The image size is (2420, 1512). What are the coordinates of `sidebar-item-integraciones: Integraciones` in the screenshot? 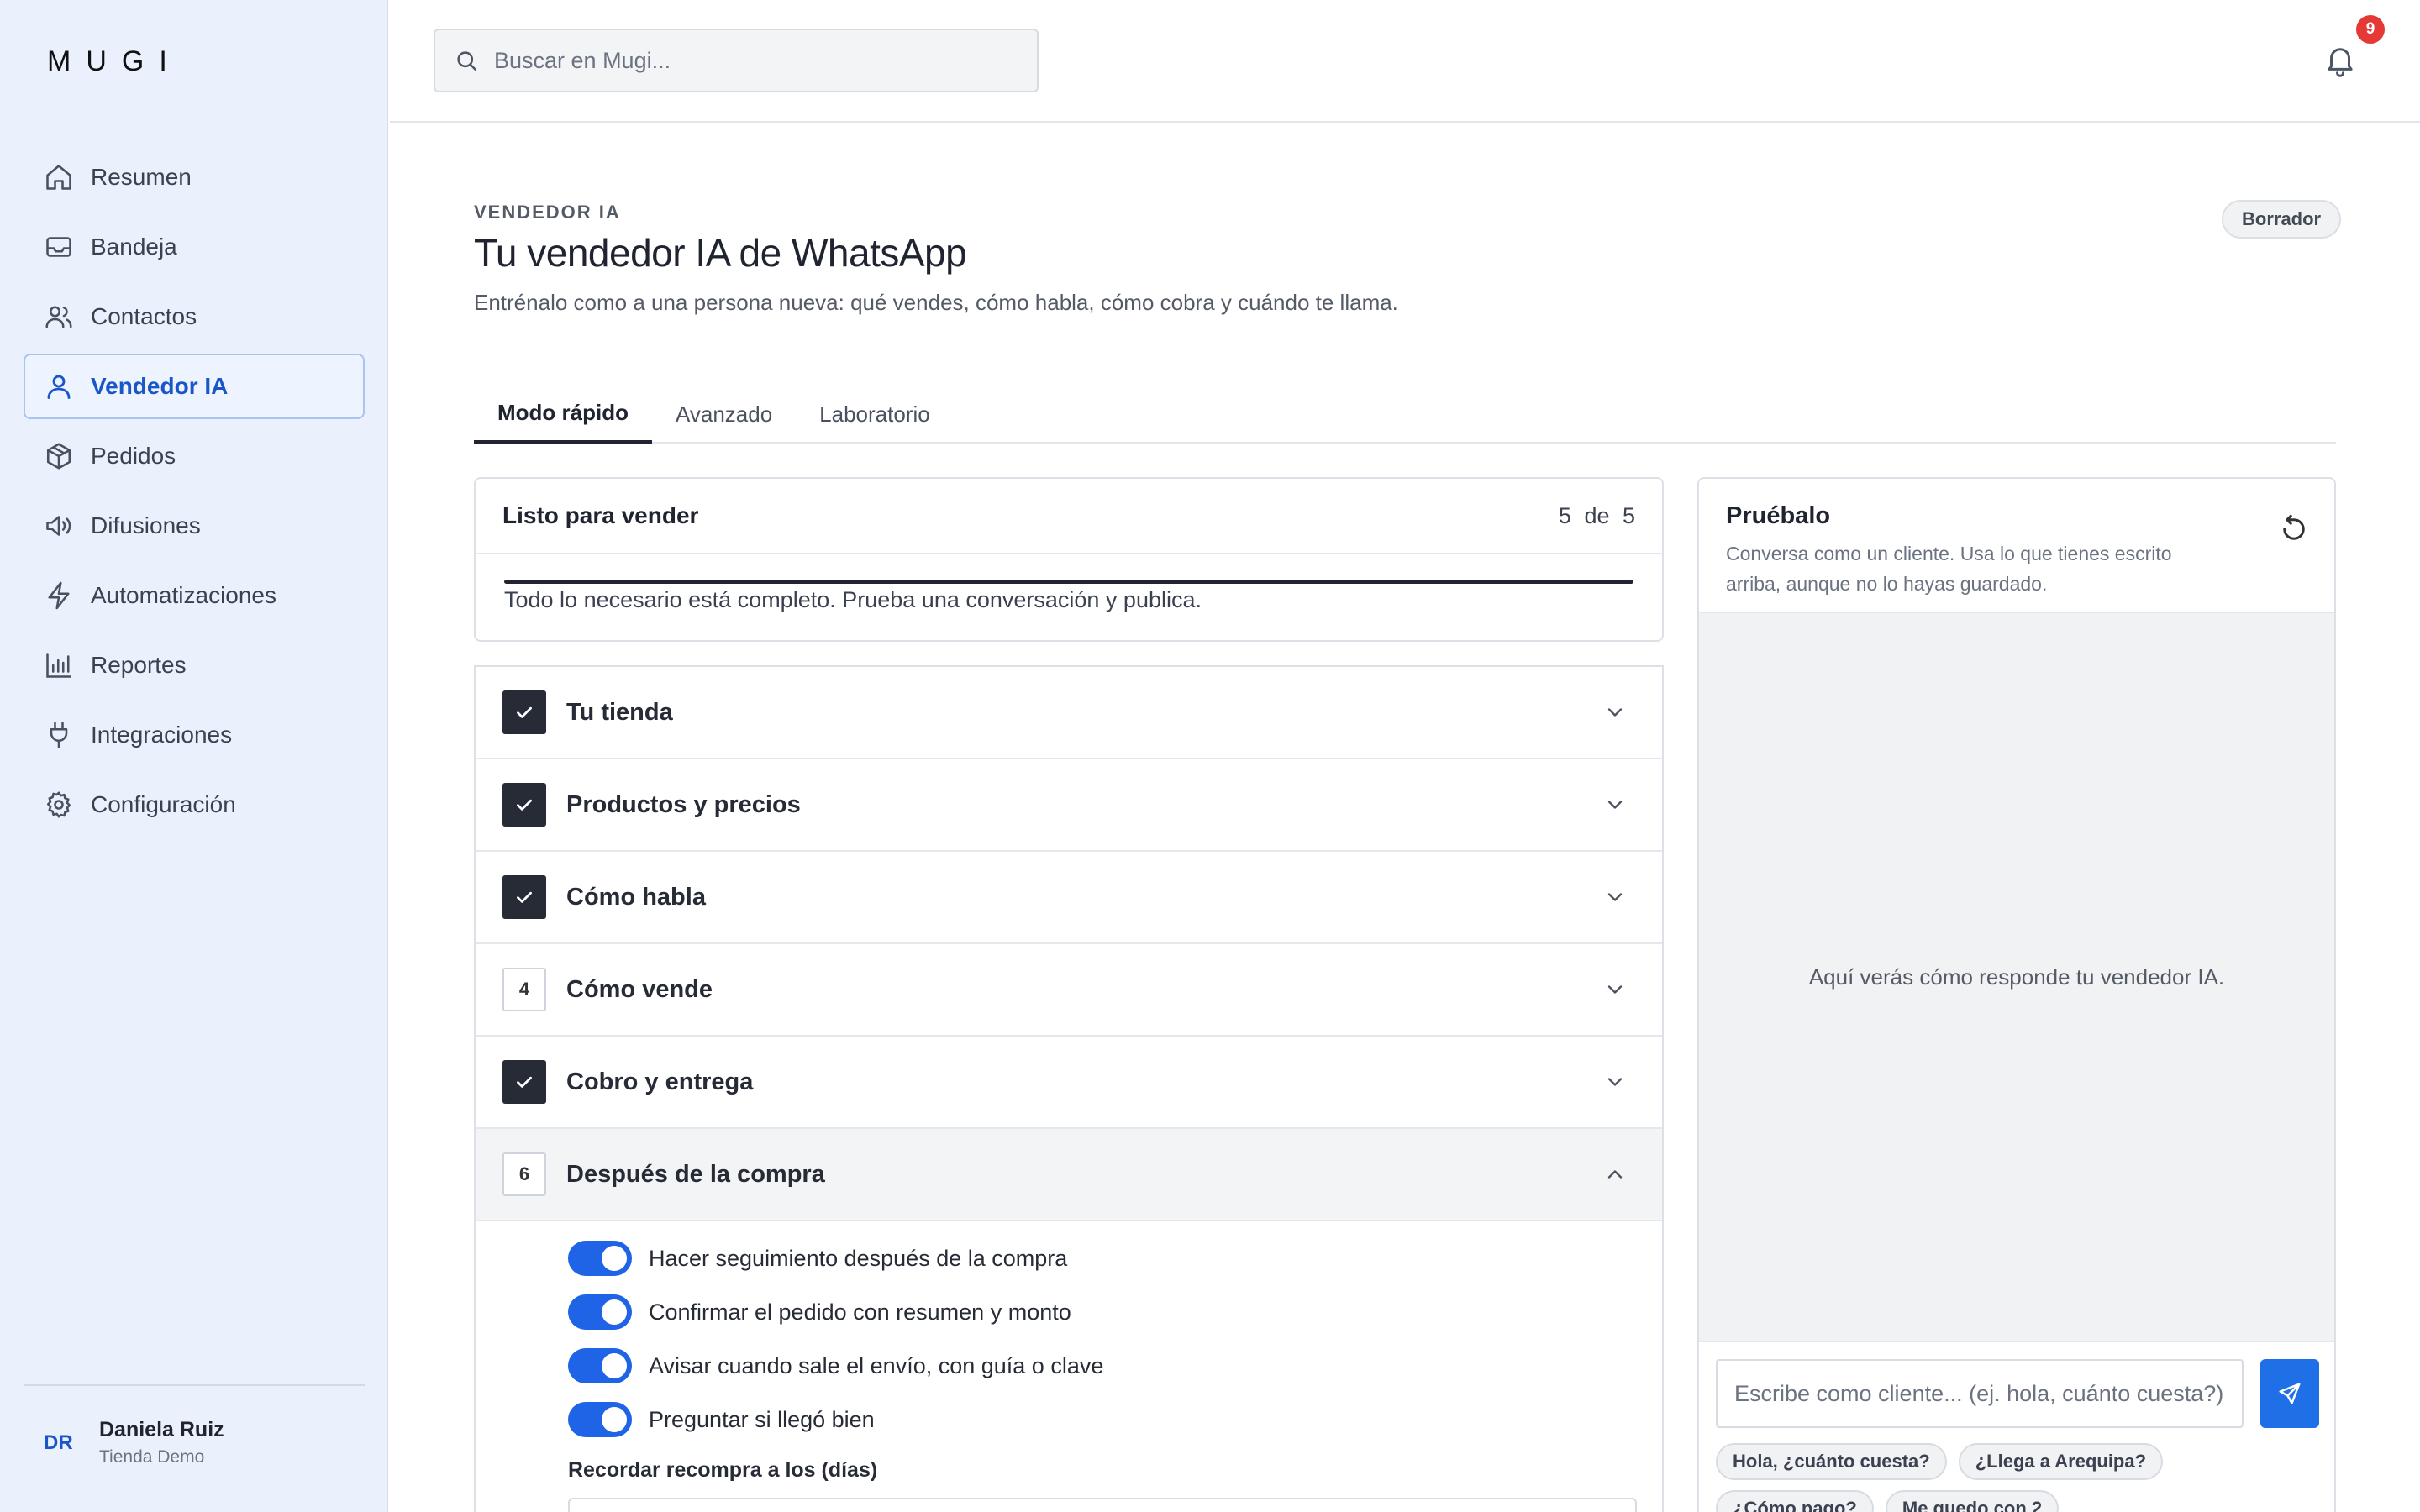 It's located at (195, 735).